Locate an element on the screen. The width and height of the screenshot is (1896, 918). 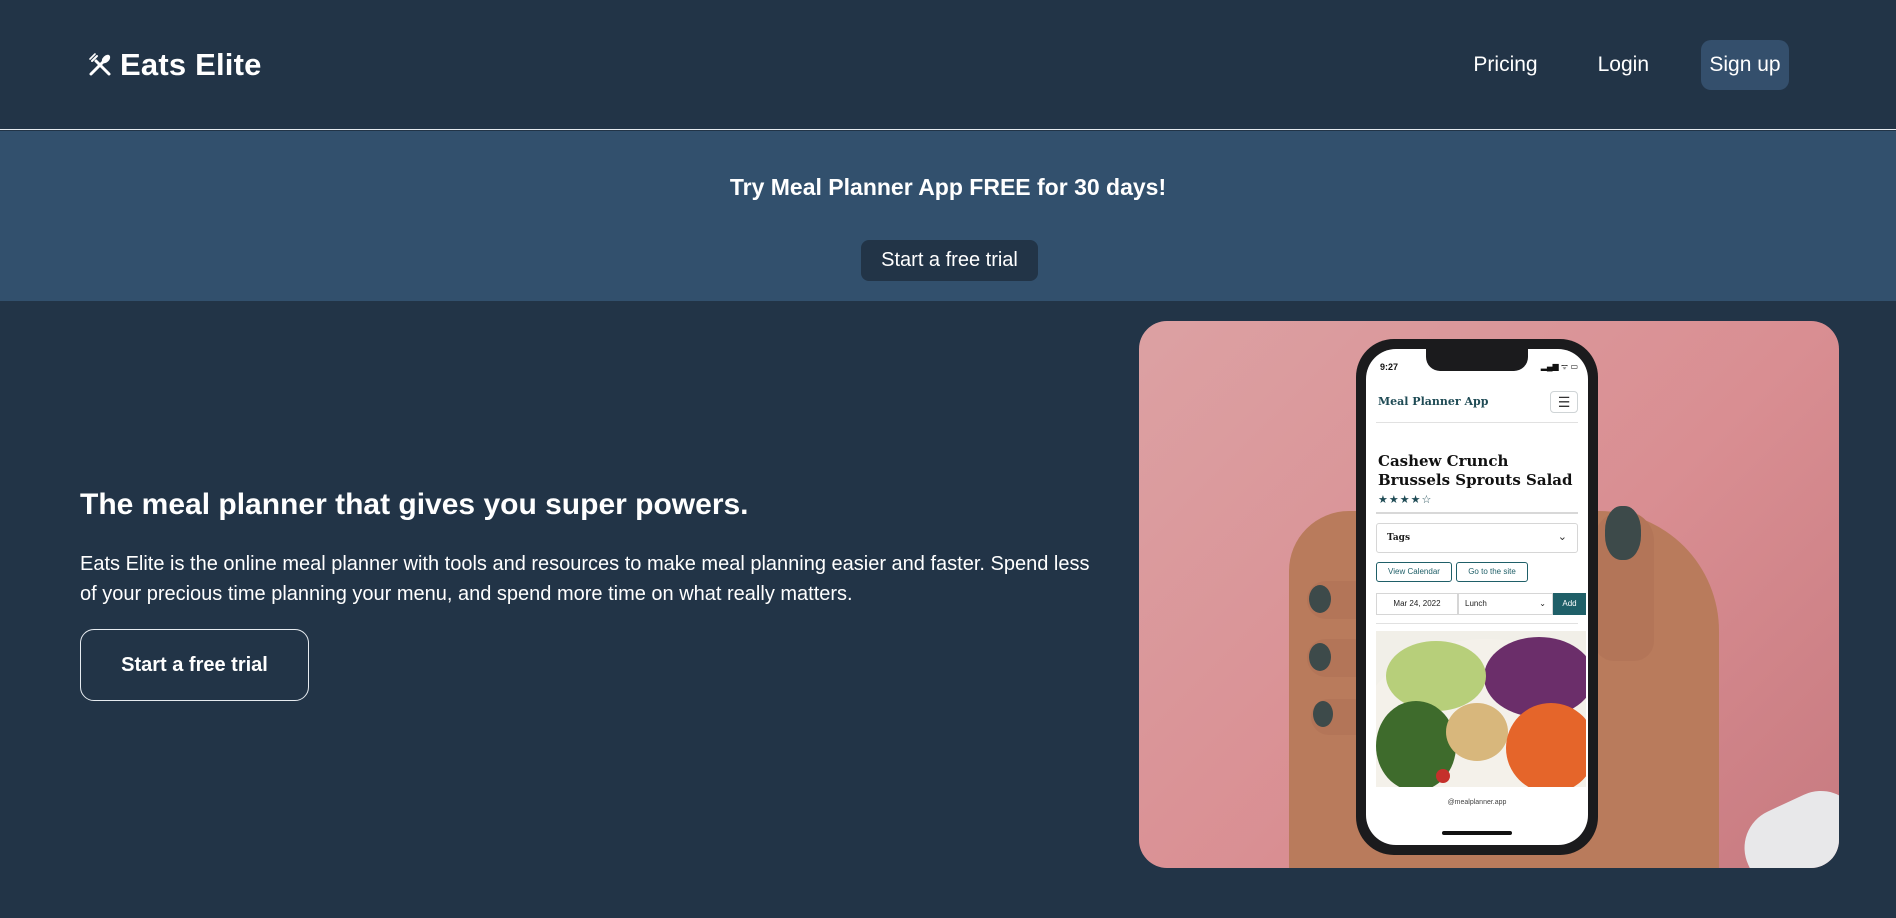
app-title: Meal Planner App is located at coordinates (1433, 401).